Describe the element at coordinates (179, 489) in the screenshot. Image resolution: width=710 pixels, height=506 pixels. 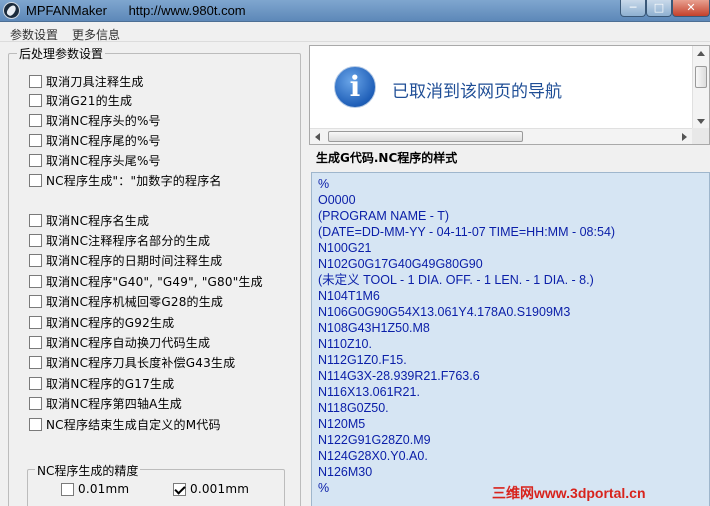
I see `checkbox-checked` at that location.